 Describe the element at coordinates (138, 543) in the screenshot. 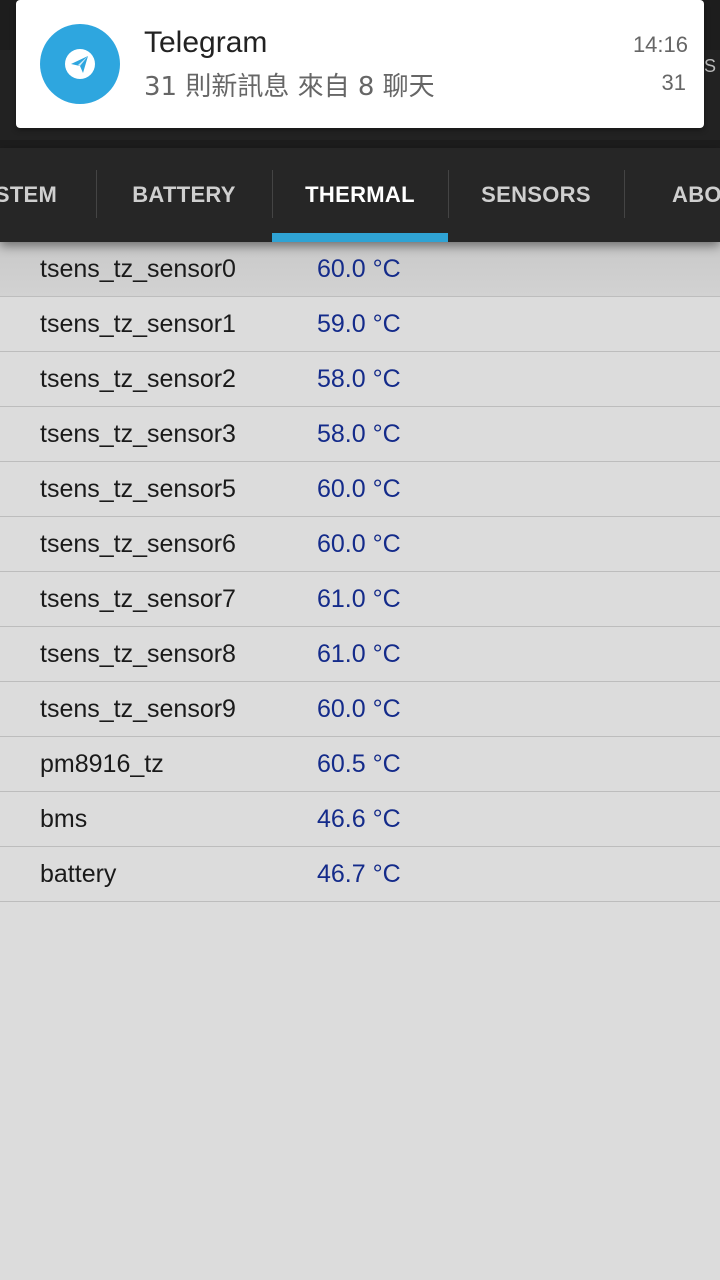

I see `zone-name: tsens_tz_sensor6` at that location.